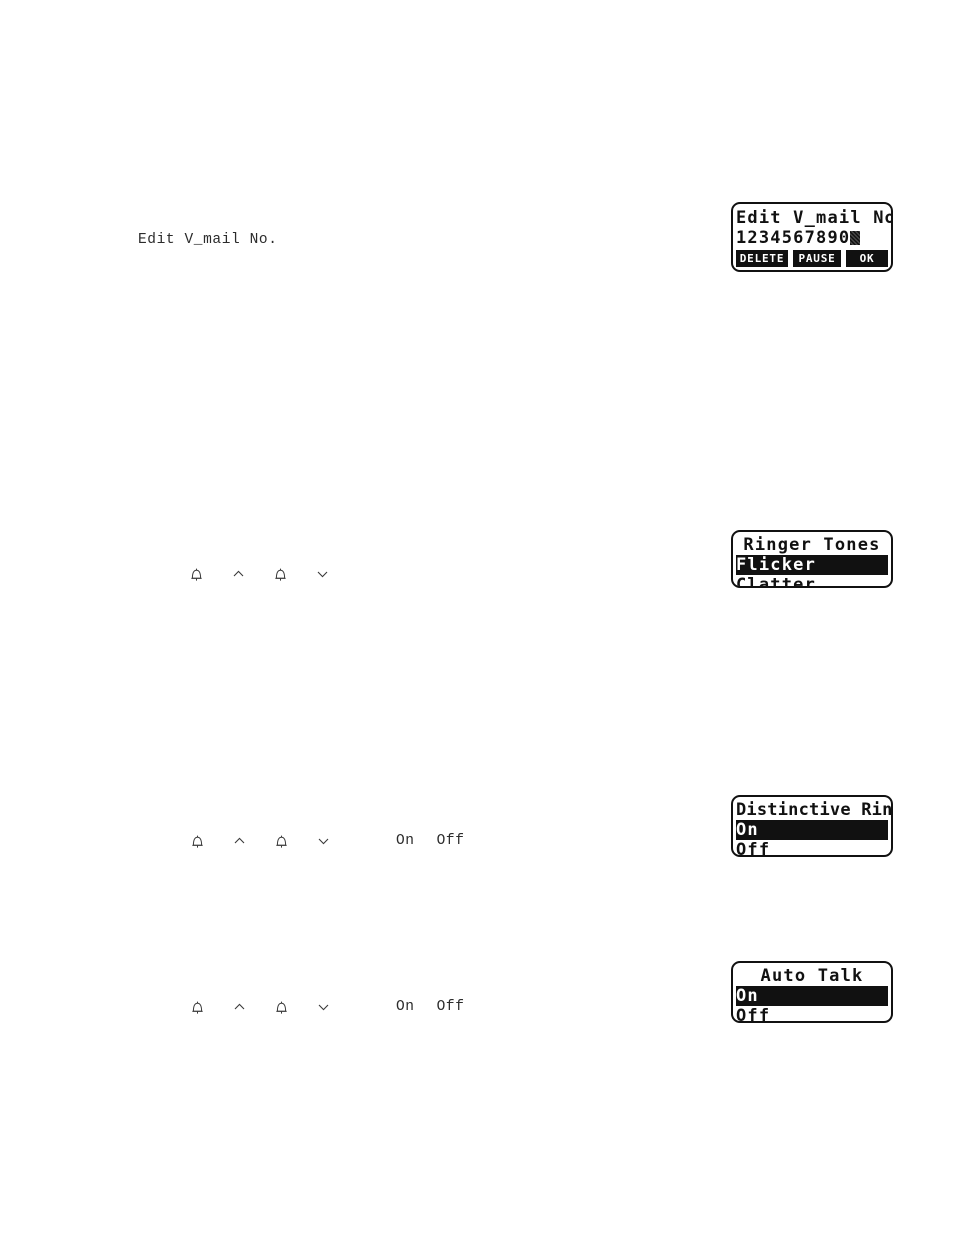  What do you see at coordinates (259, 574) in the screenshot?
I see `ringer-tones-key-sequence` at bounding box center [259, 574].